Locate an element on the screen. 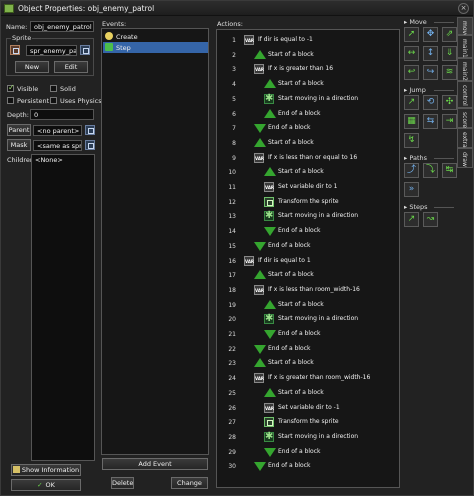 Image resolution: width=474 pixels, height=496 pixels. action-row: 4 Start of a block is located at coordinates (302, 84).